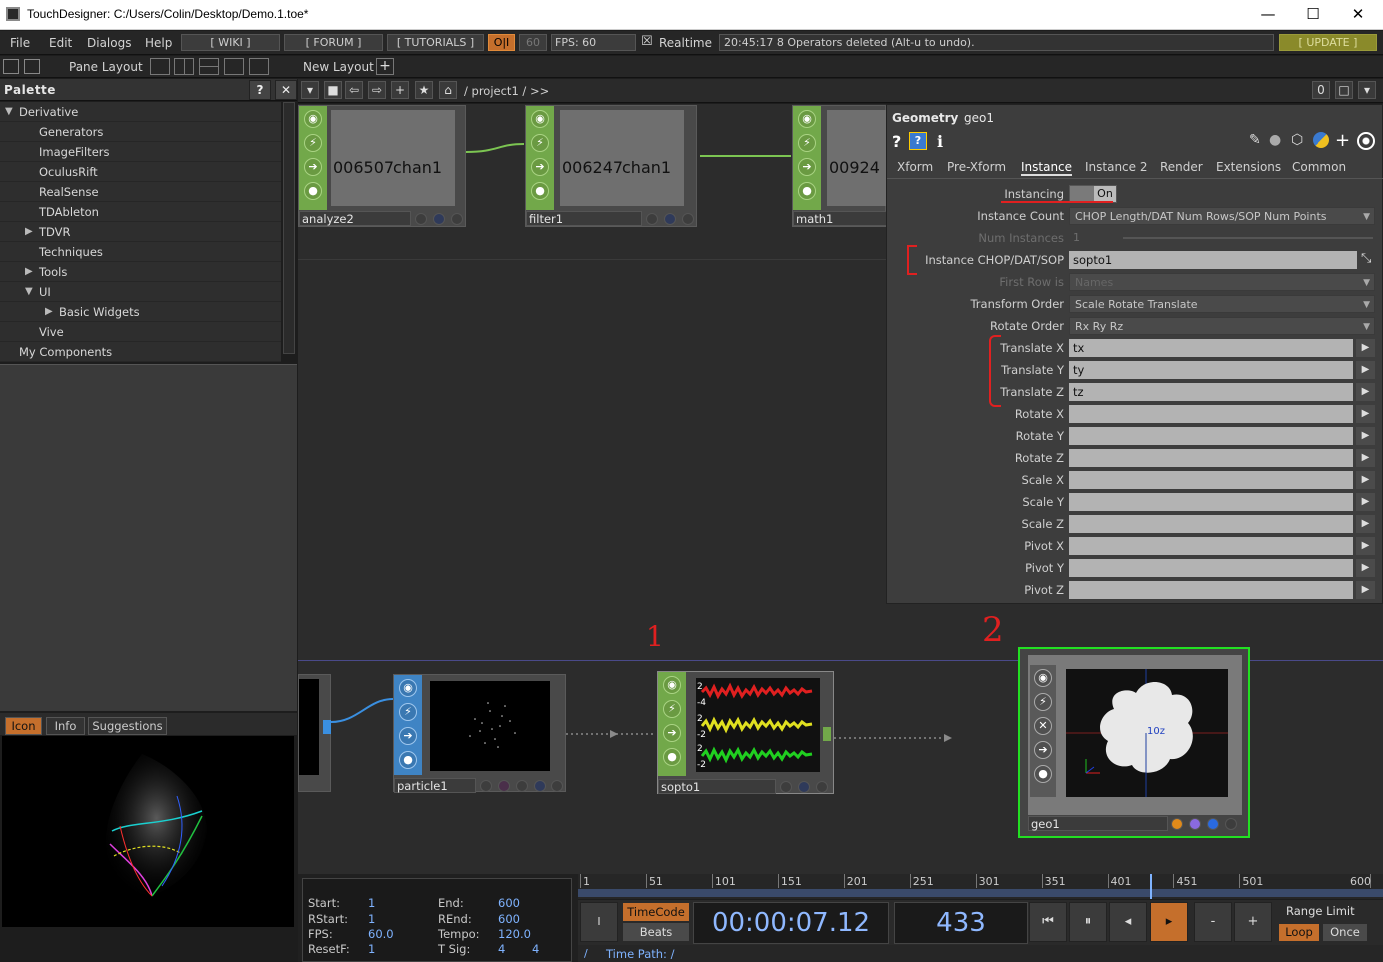 The height and width of the screenshot is (962, 1383). Describe the element at coordinates (1047, 168) in the screenshot. I see `tab-instance: Instance` at that location.